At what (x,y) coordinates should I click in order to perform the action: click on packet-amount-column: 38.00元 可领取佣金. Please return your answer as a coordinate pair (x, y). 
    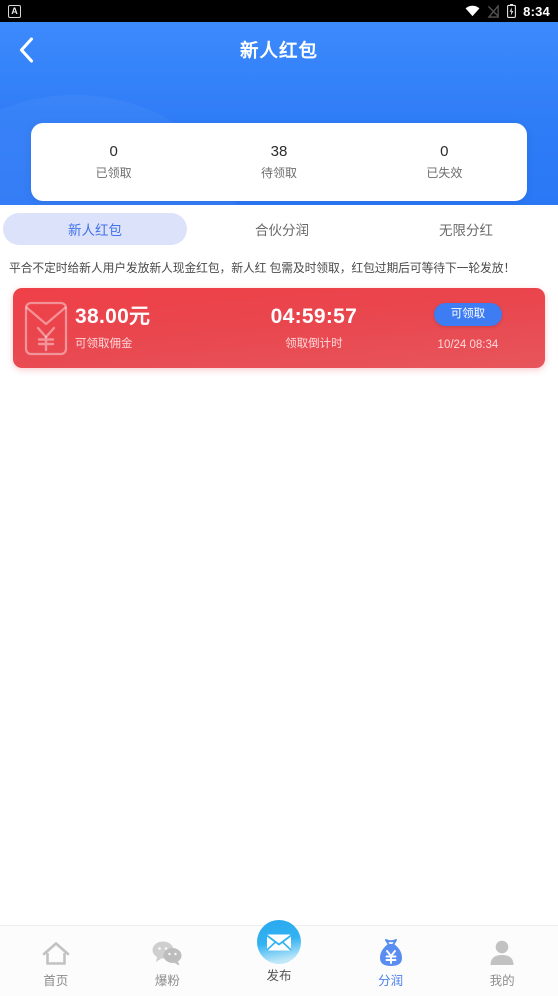
    Looking at the image, I should click on (156, 328).